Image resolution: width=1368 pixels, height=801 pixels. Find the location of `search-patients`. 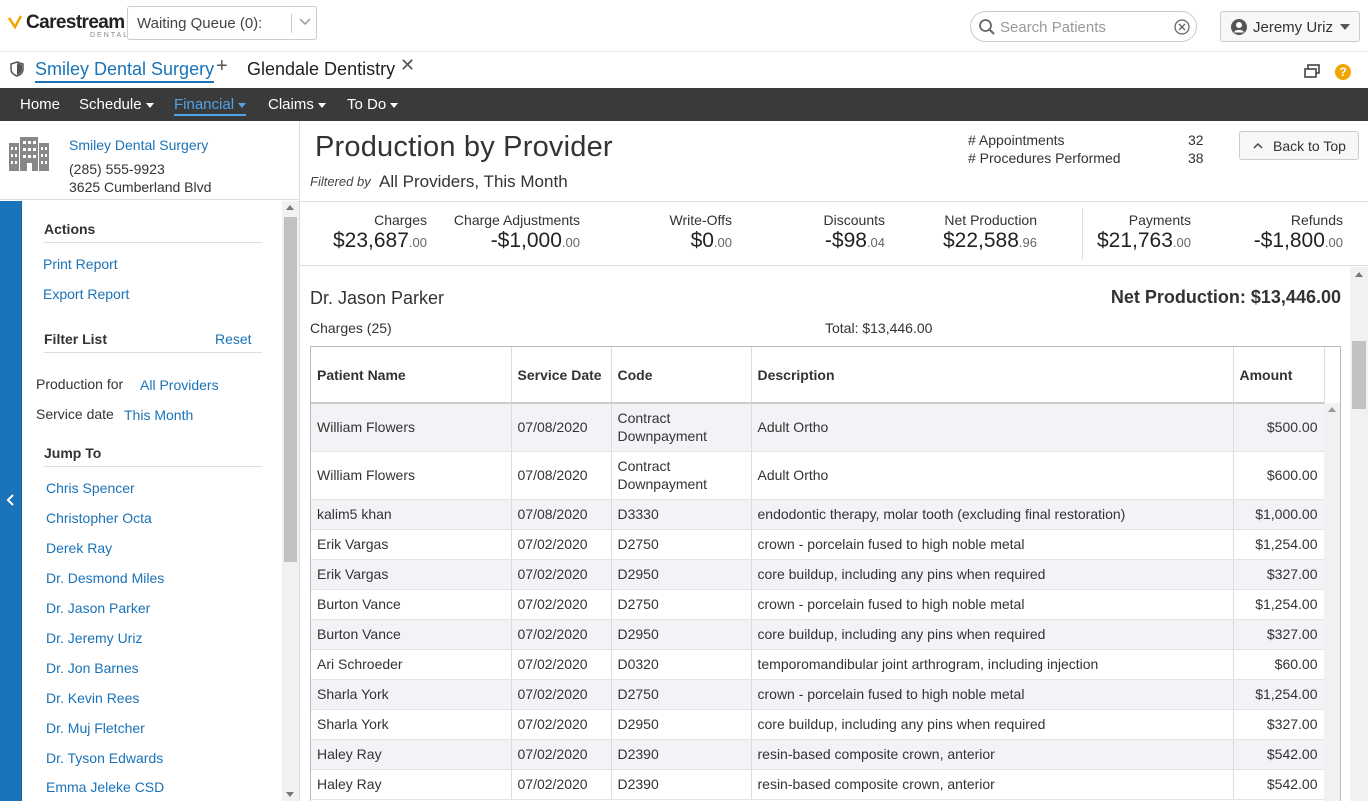

search-patients is located at coordinates (1083, 26).